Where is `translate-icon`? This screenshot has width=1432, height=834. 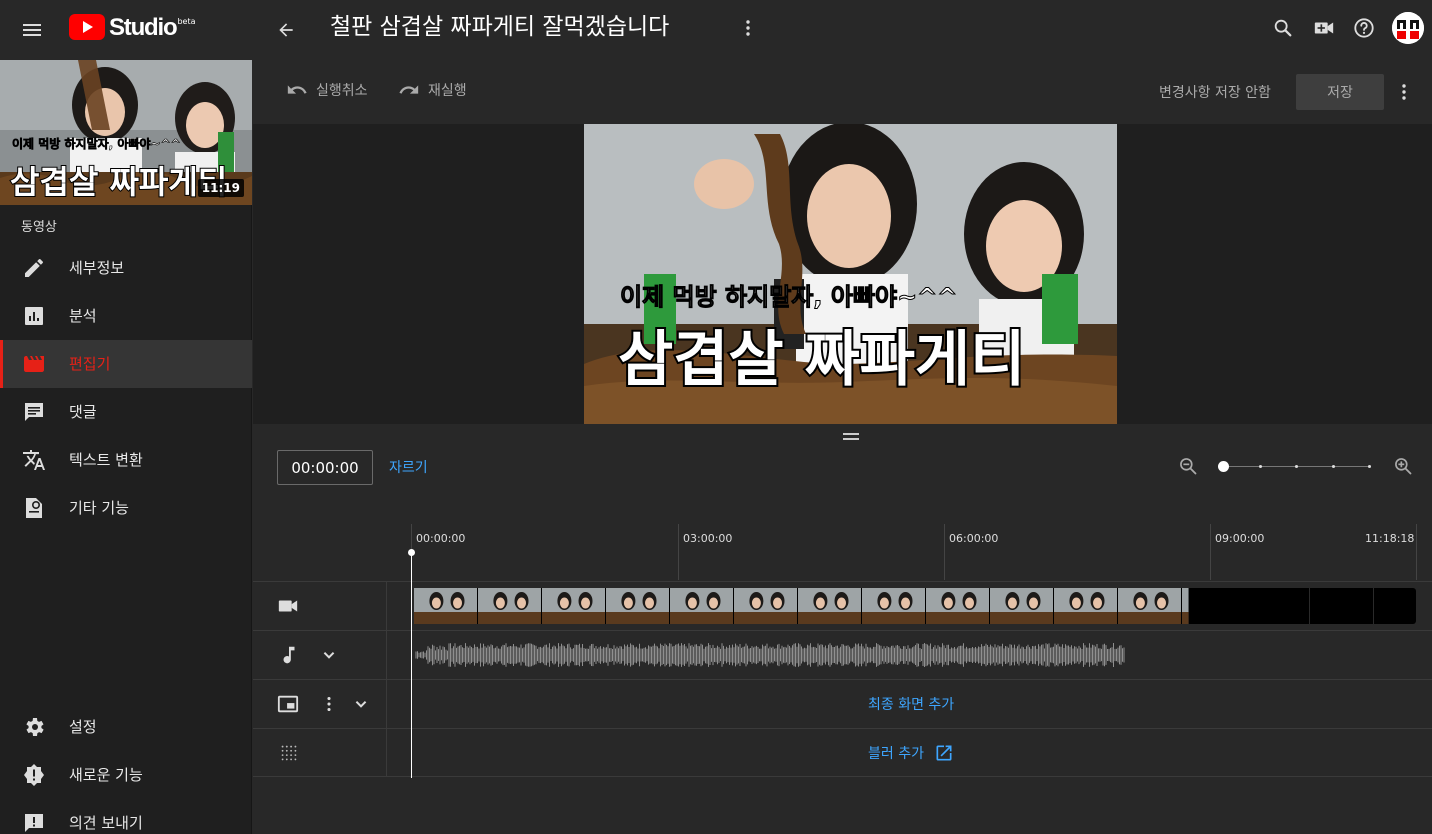 translate-icon is located at coordinates (34, 460).